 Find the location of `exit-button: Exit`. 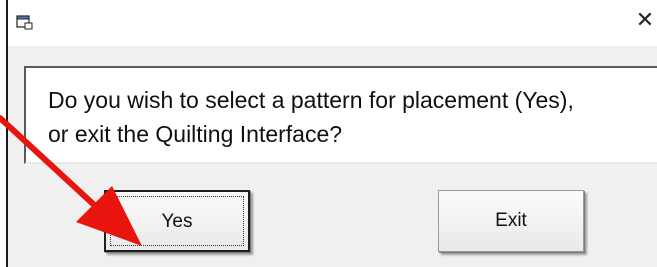

exit-button: Exit is located at coordinates (511, 221).